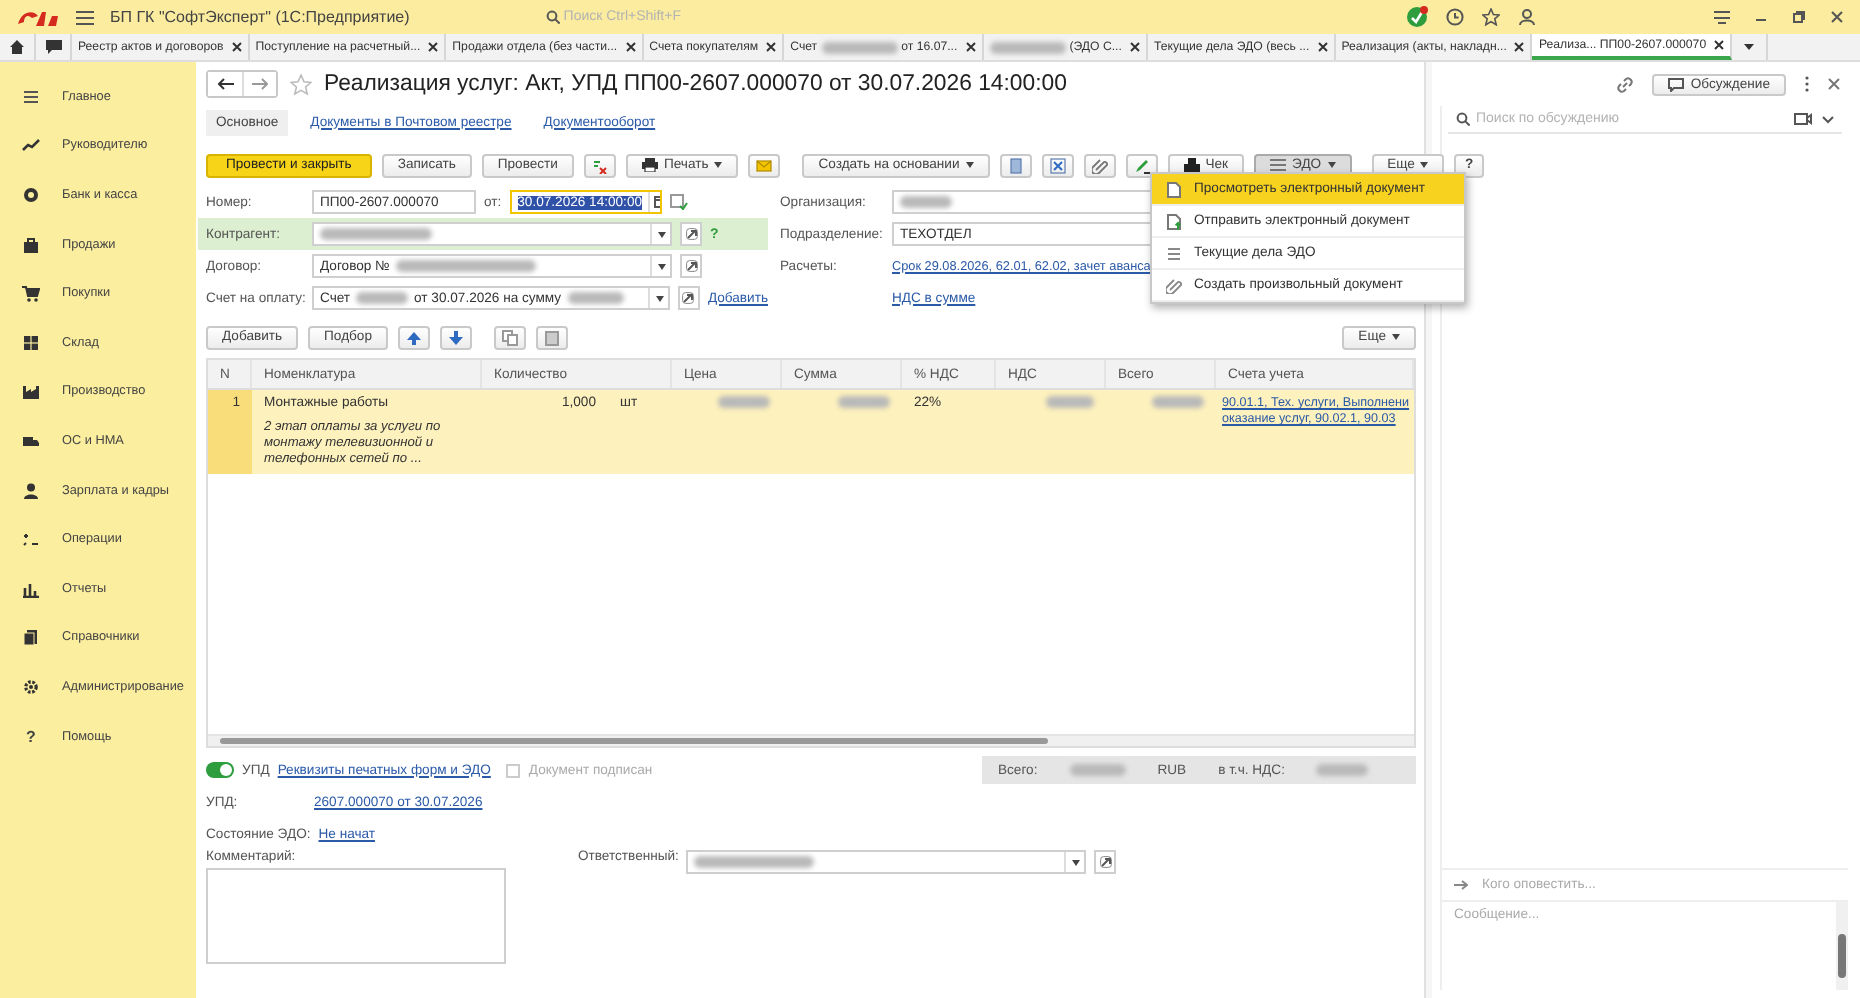  What do you see at coordinates (595, 298) in the screenshot?
I see `redacted-text` at bounding box center [595, 298].